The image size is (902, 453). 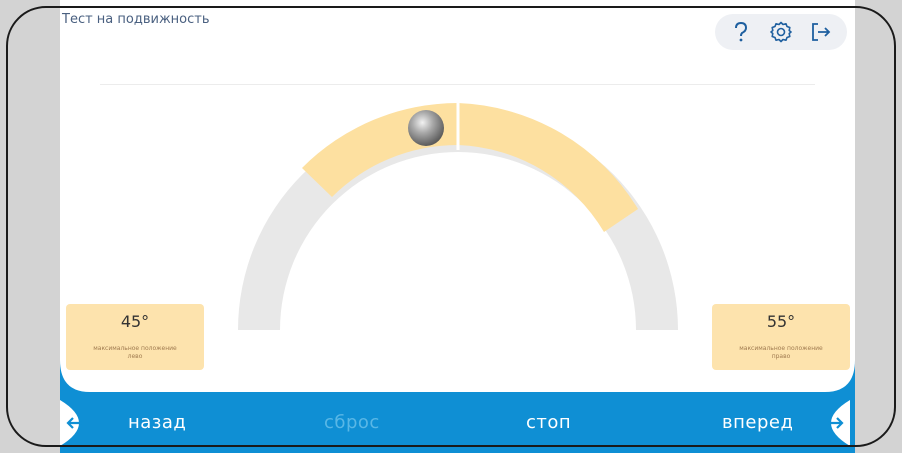 What do you see at coordinates (781, 348) in the screenshot?
I see `right-max-caption-line1: максимальное положение` at bounding box center [781, 348].